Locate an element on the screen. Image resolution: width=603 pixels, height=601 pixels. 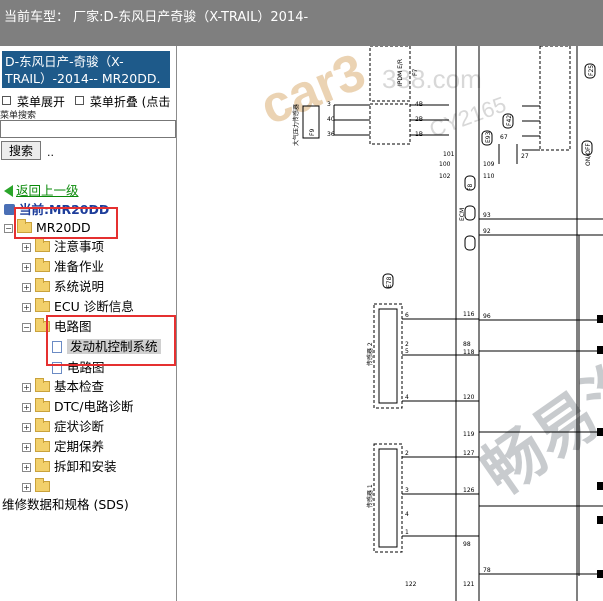
pin-number: 102 is located at coordinates (445, 176).